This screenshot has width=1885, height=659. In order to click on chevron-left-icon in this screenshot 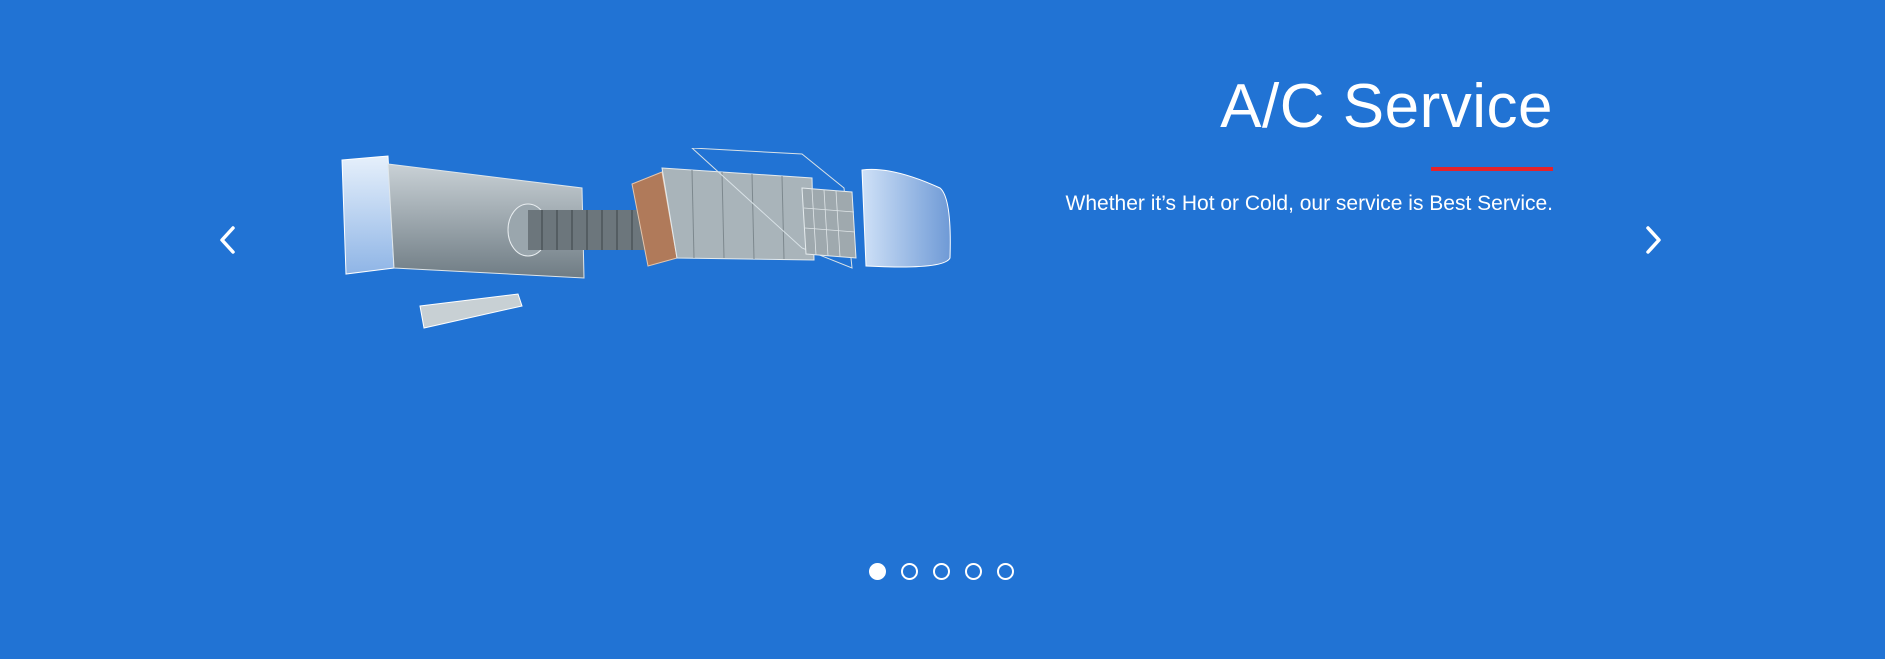, I will do `click(227, 240)`.